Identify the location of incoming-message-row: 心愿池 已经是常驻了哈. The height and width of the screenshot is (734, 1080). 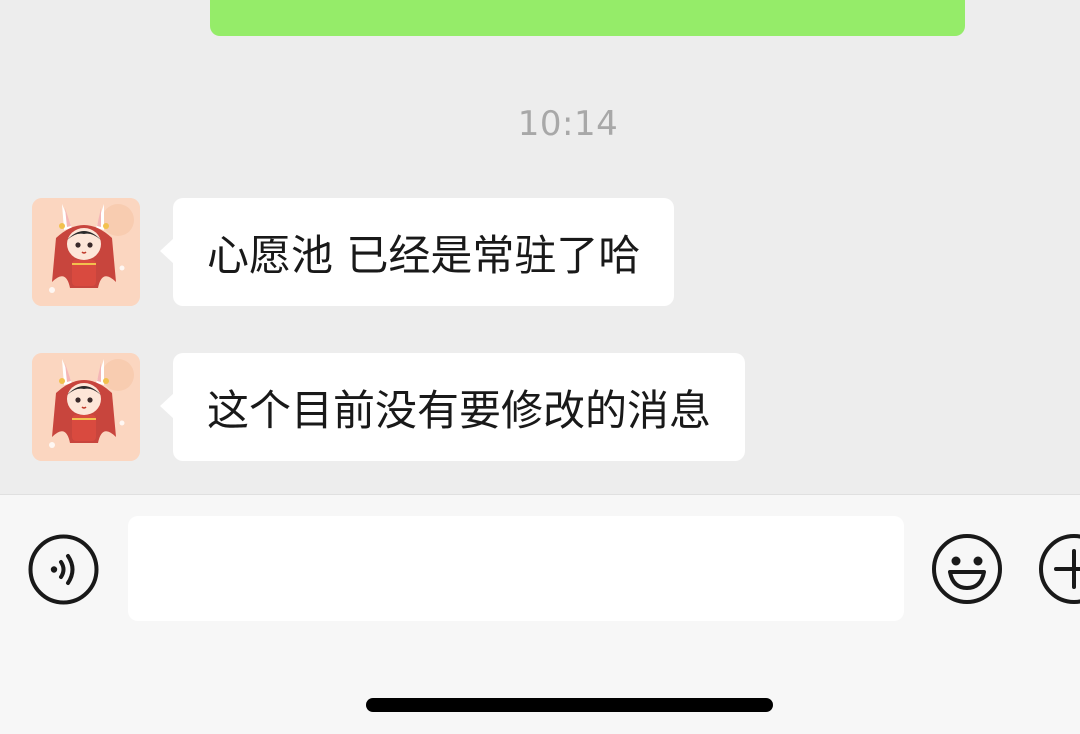
(532, 253).